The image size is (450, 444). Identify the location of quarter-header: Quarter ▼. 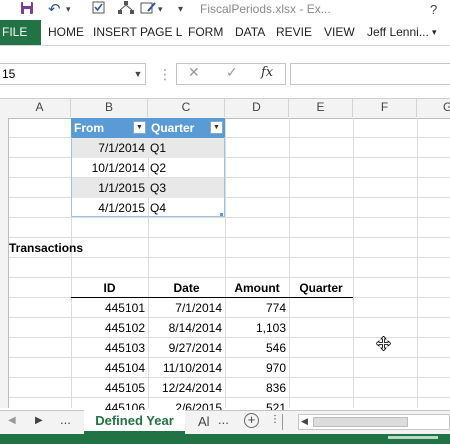
(186, 128).